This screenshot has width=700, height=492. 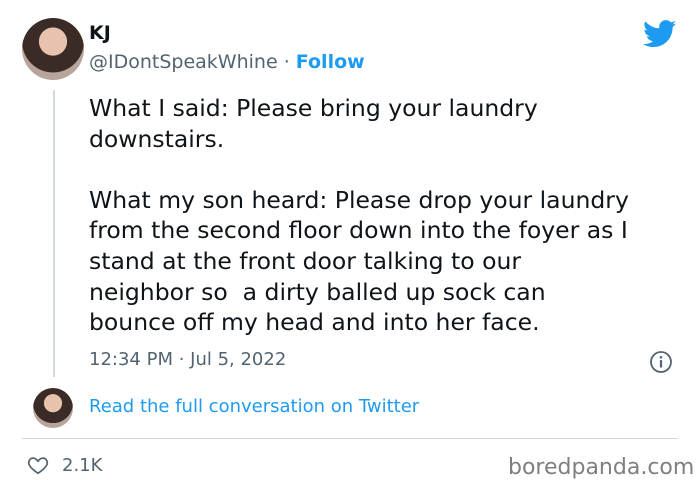 What do you see at coordinates (601, 467) in the screenshot?
I see `watermark: boredpanda.com` at bounding box center [601, 467].